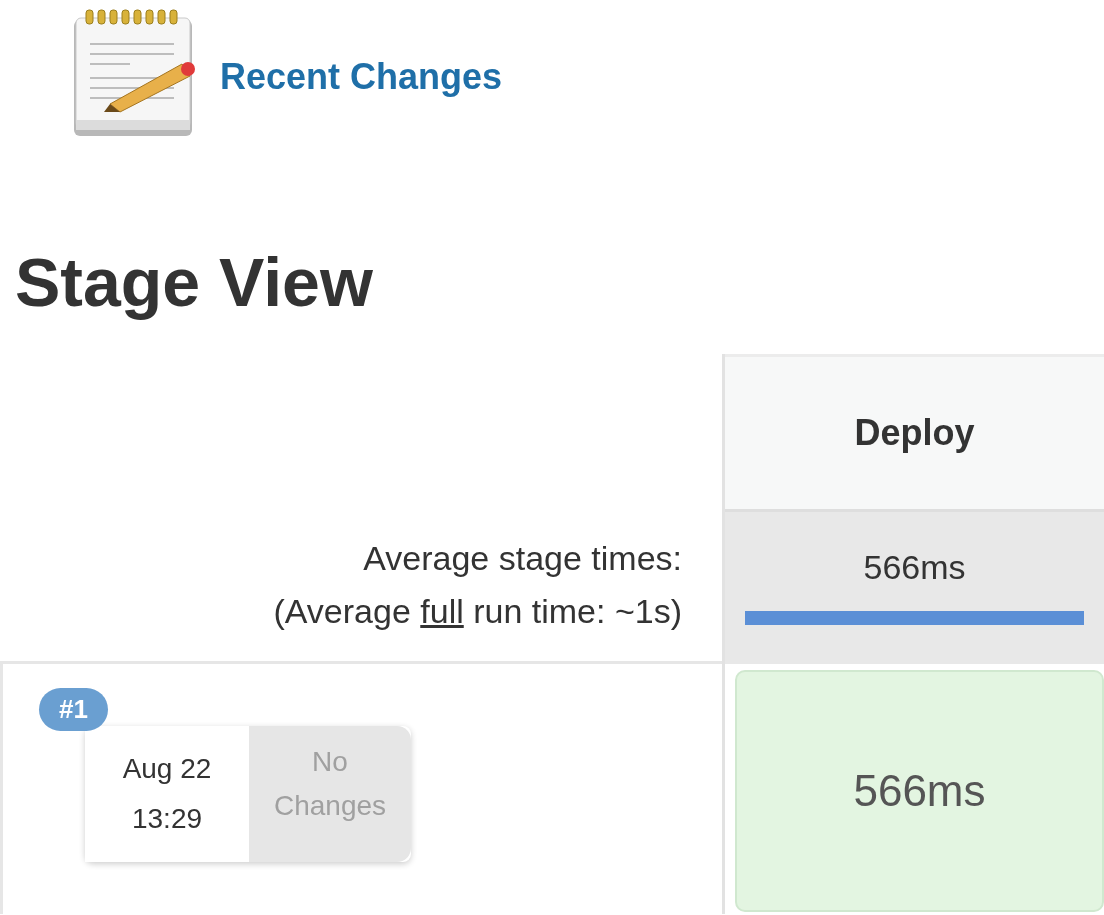  I want to click on page-heading: Stage View, so click(194, 282).